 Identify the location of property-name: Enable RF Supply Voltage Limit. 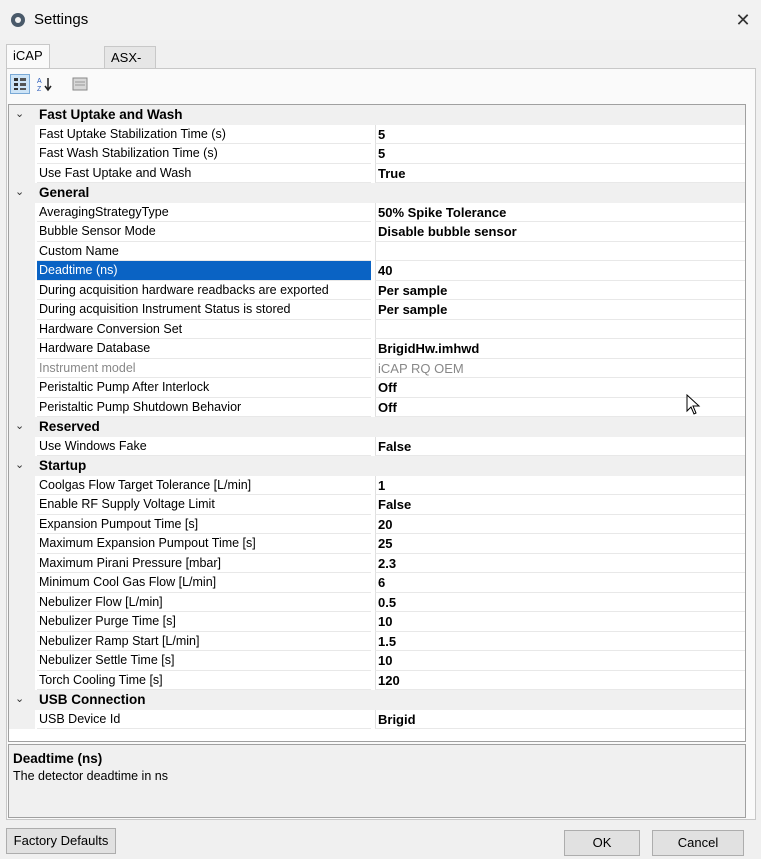
(204, 505).